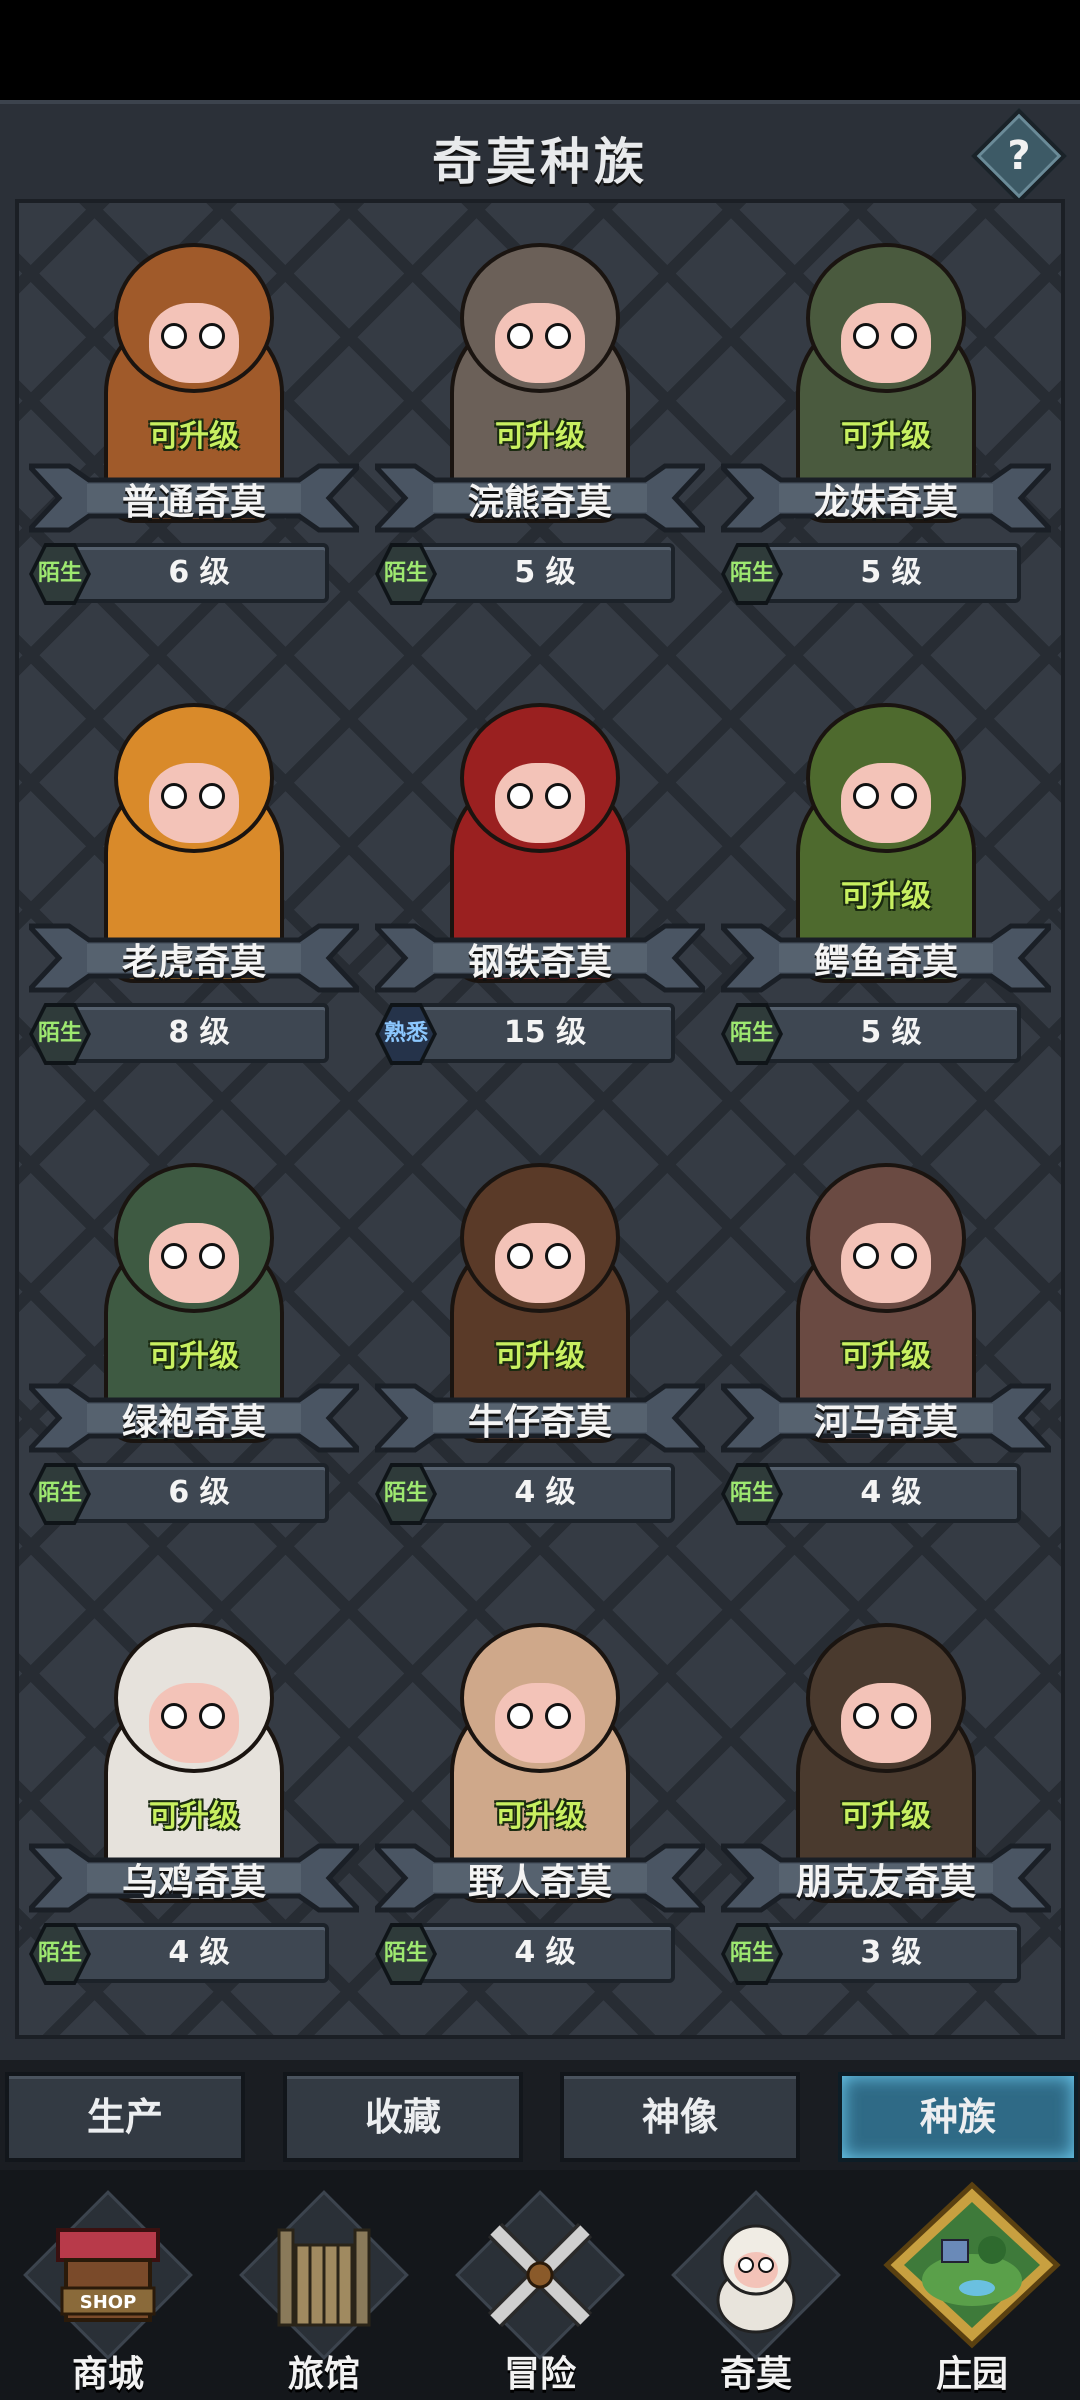 The image size is (1080, 2400). I want to click on shop-icon: SHOP, so click(108, 2275).